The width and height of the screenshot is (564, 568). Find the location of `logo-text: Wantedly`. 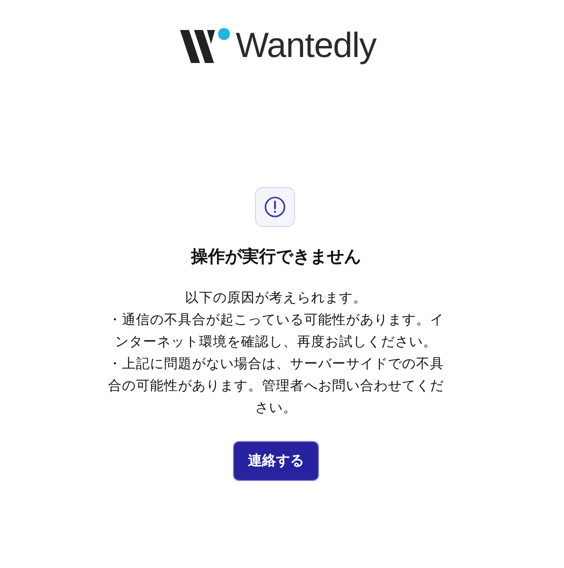

logo-text: Wantedly is located at coordinates (306, 46).